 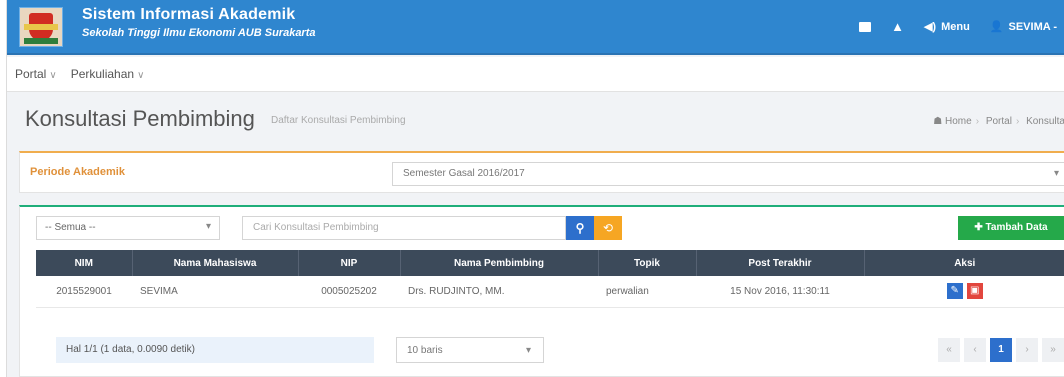 What do you see at coordinates (964, 292) in the screenshot?
I see `cell-actions: ✎ ▣` at bounding box center [964, 292].